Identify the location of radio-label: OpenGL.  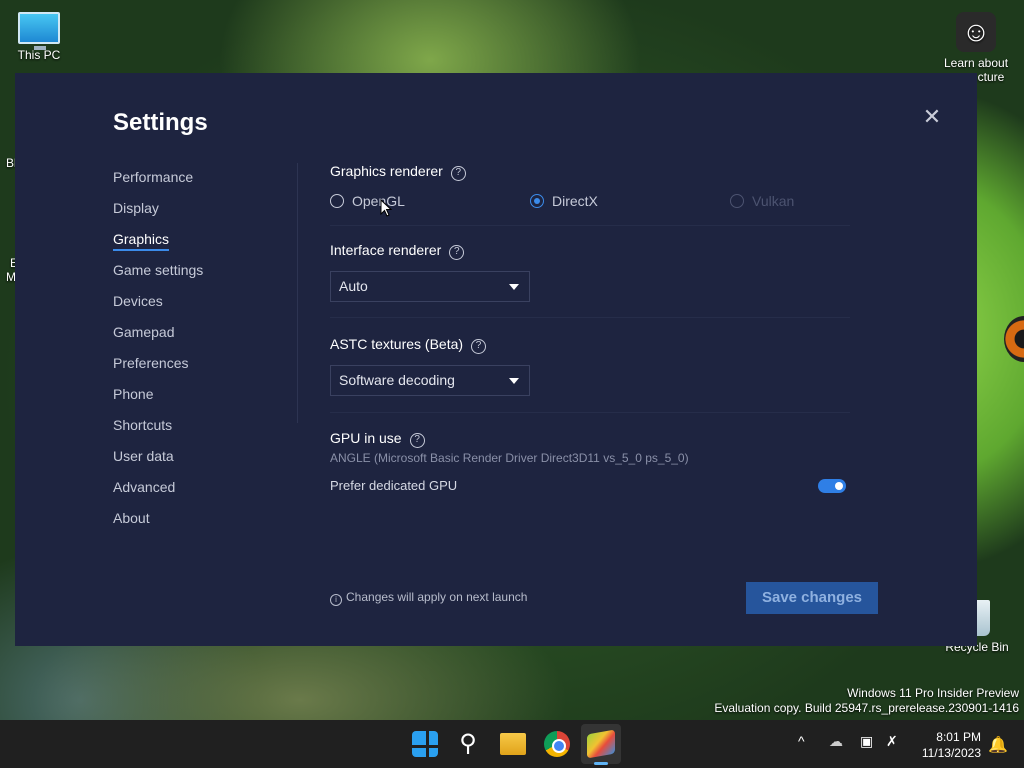
(378, 201).